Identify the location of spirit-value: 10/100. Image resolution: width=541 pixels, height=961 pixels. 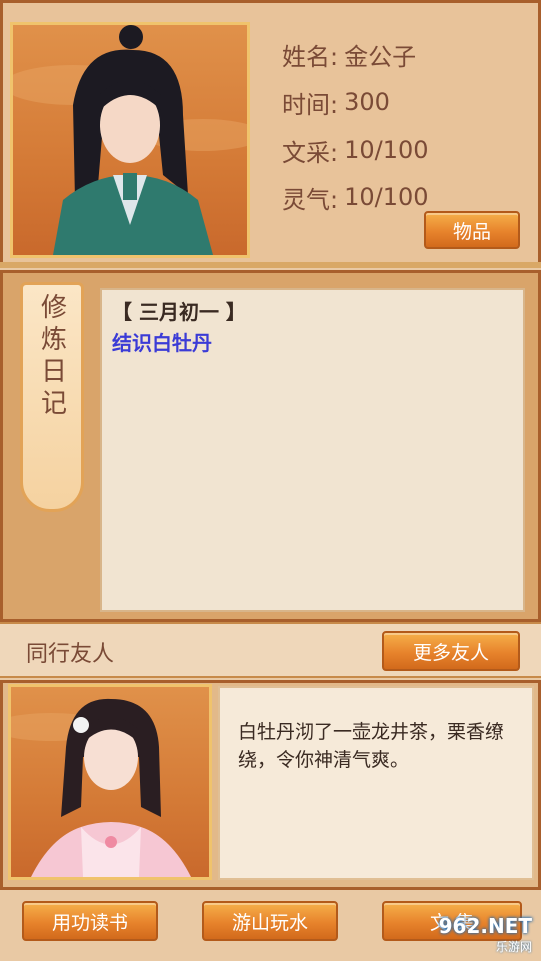
(386, 197).